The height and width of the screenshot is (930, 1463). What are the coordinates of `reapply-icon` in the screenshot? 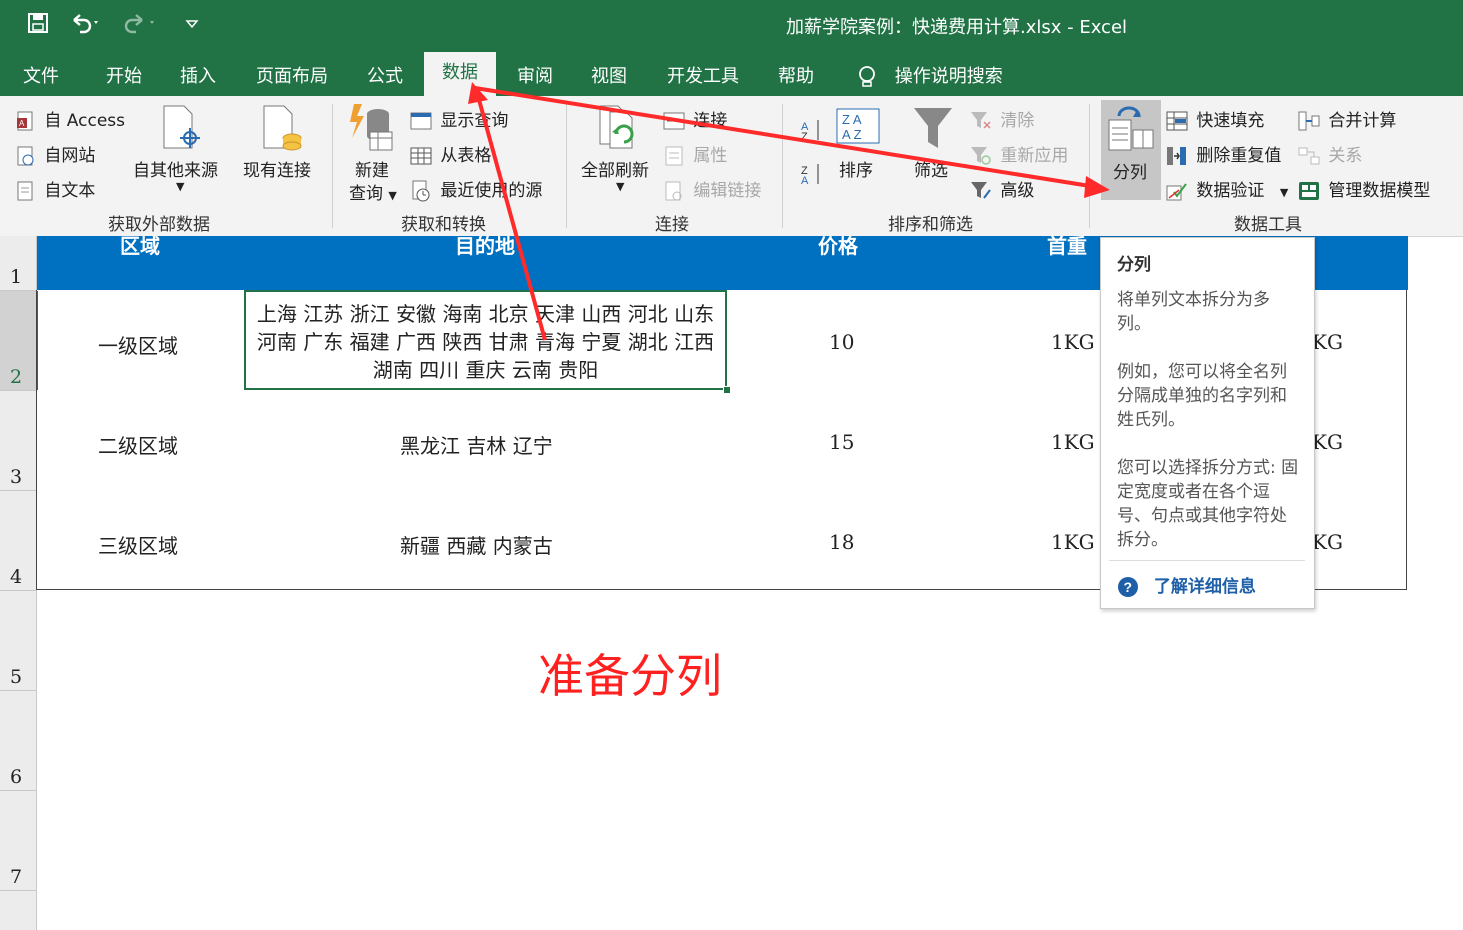 It's located at (981, 156).